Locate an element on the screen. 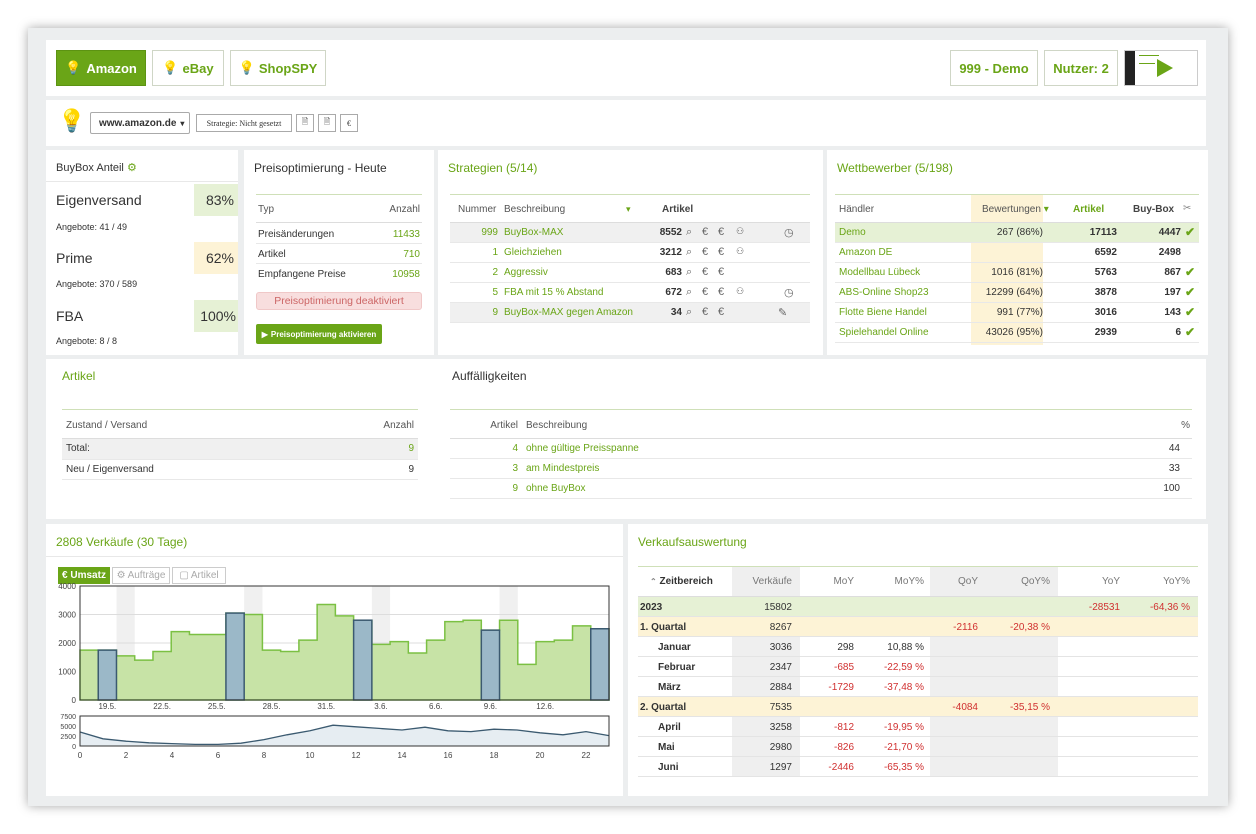  header-label: QoY% is located at coordinates (1035, 581).